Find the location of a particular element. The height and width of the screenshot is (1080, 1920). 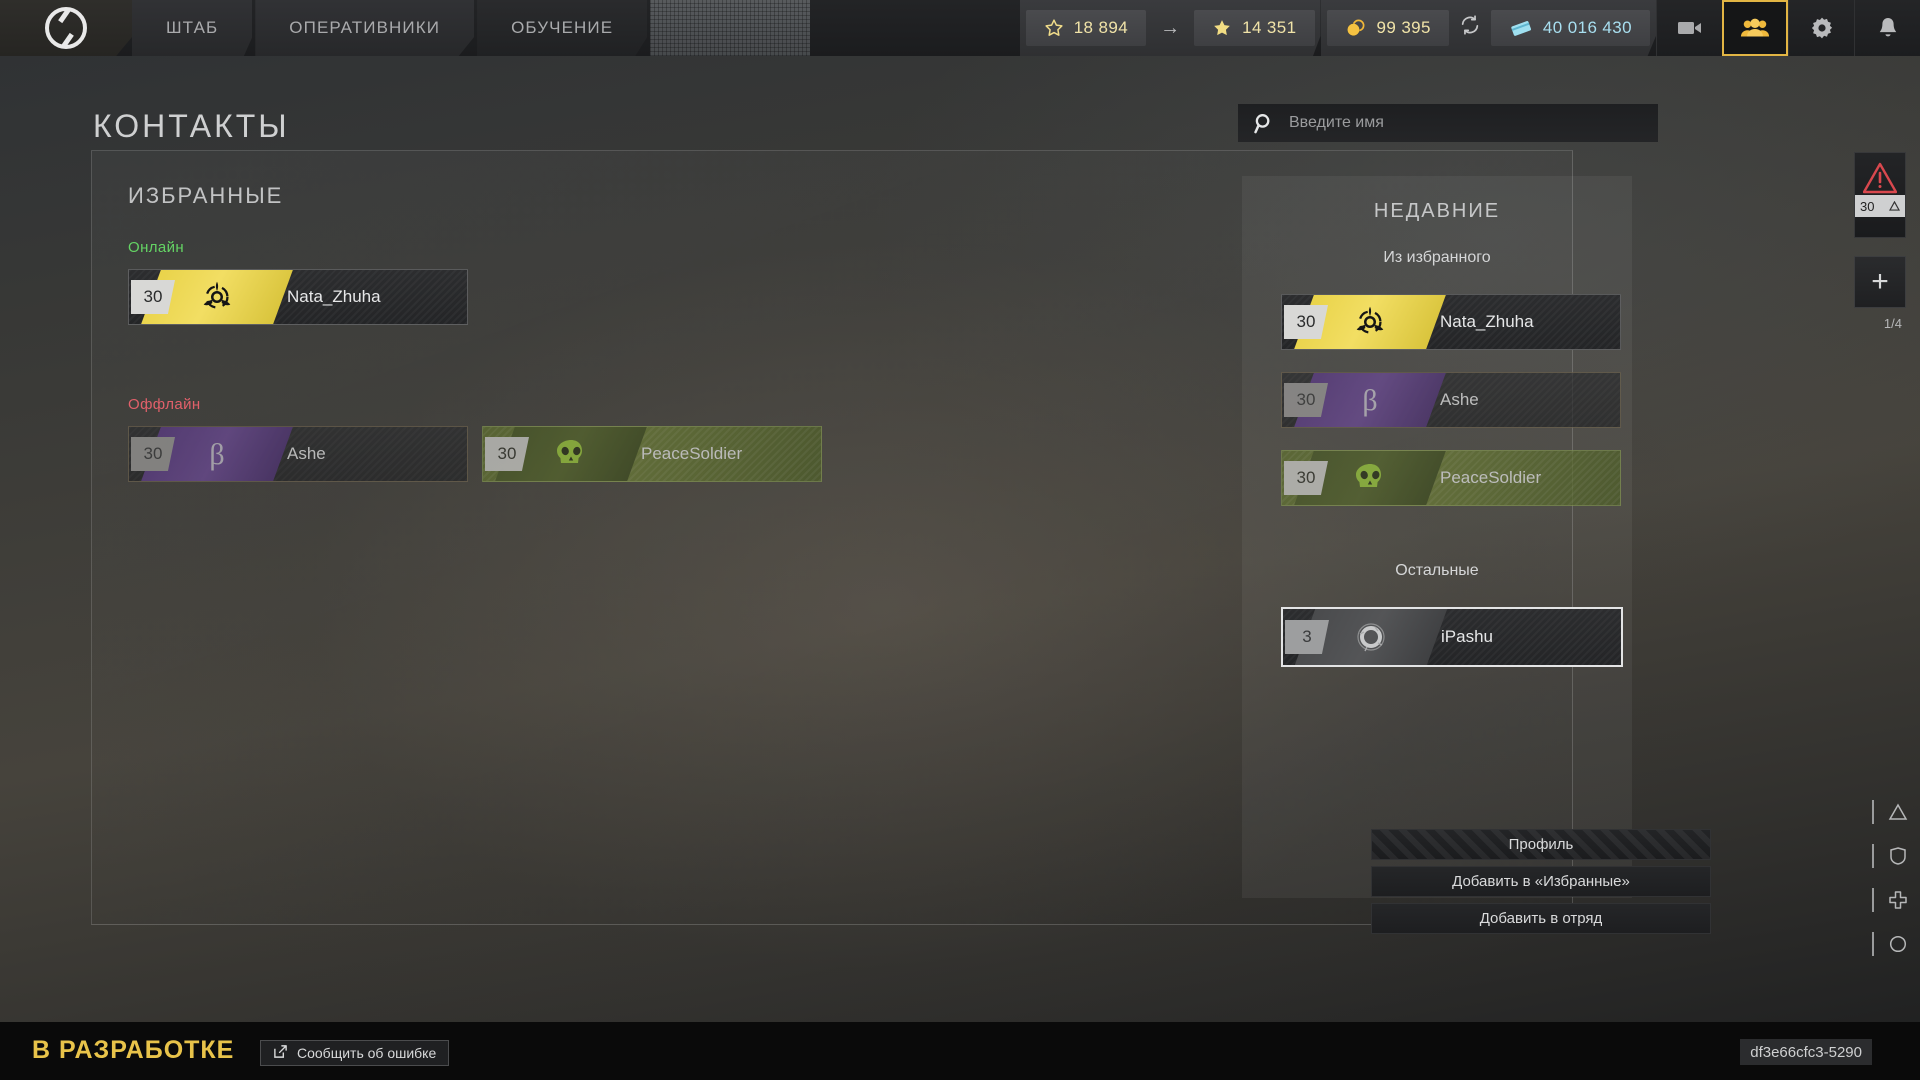

rail-item-circle is located at coordinates (1891, 944).